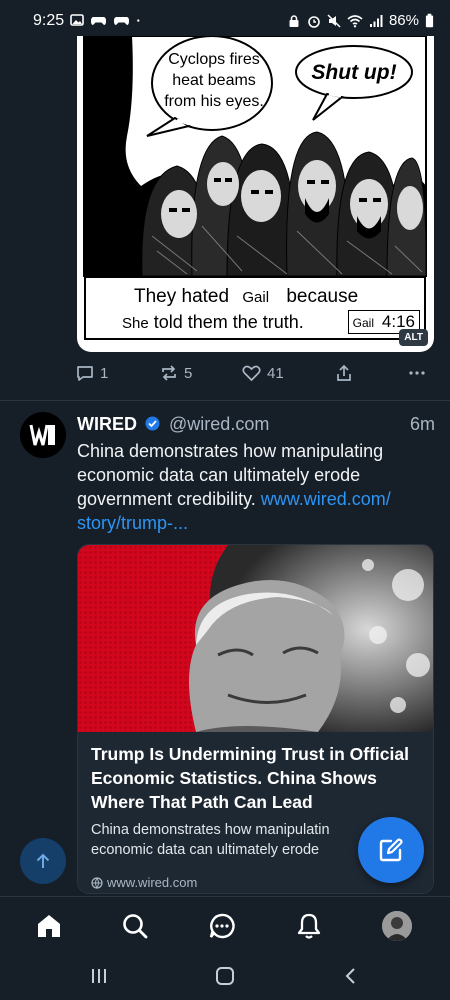 The width and height of the screenshot is (450, 1000). Describe the element at coordinates (403, 20) in the screenshot. I see `battery-percent: 86%` at that location.